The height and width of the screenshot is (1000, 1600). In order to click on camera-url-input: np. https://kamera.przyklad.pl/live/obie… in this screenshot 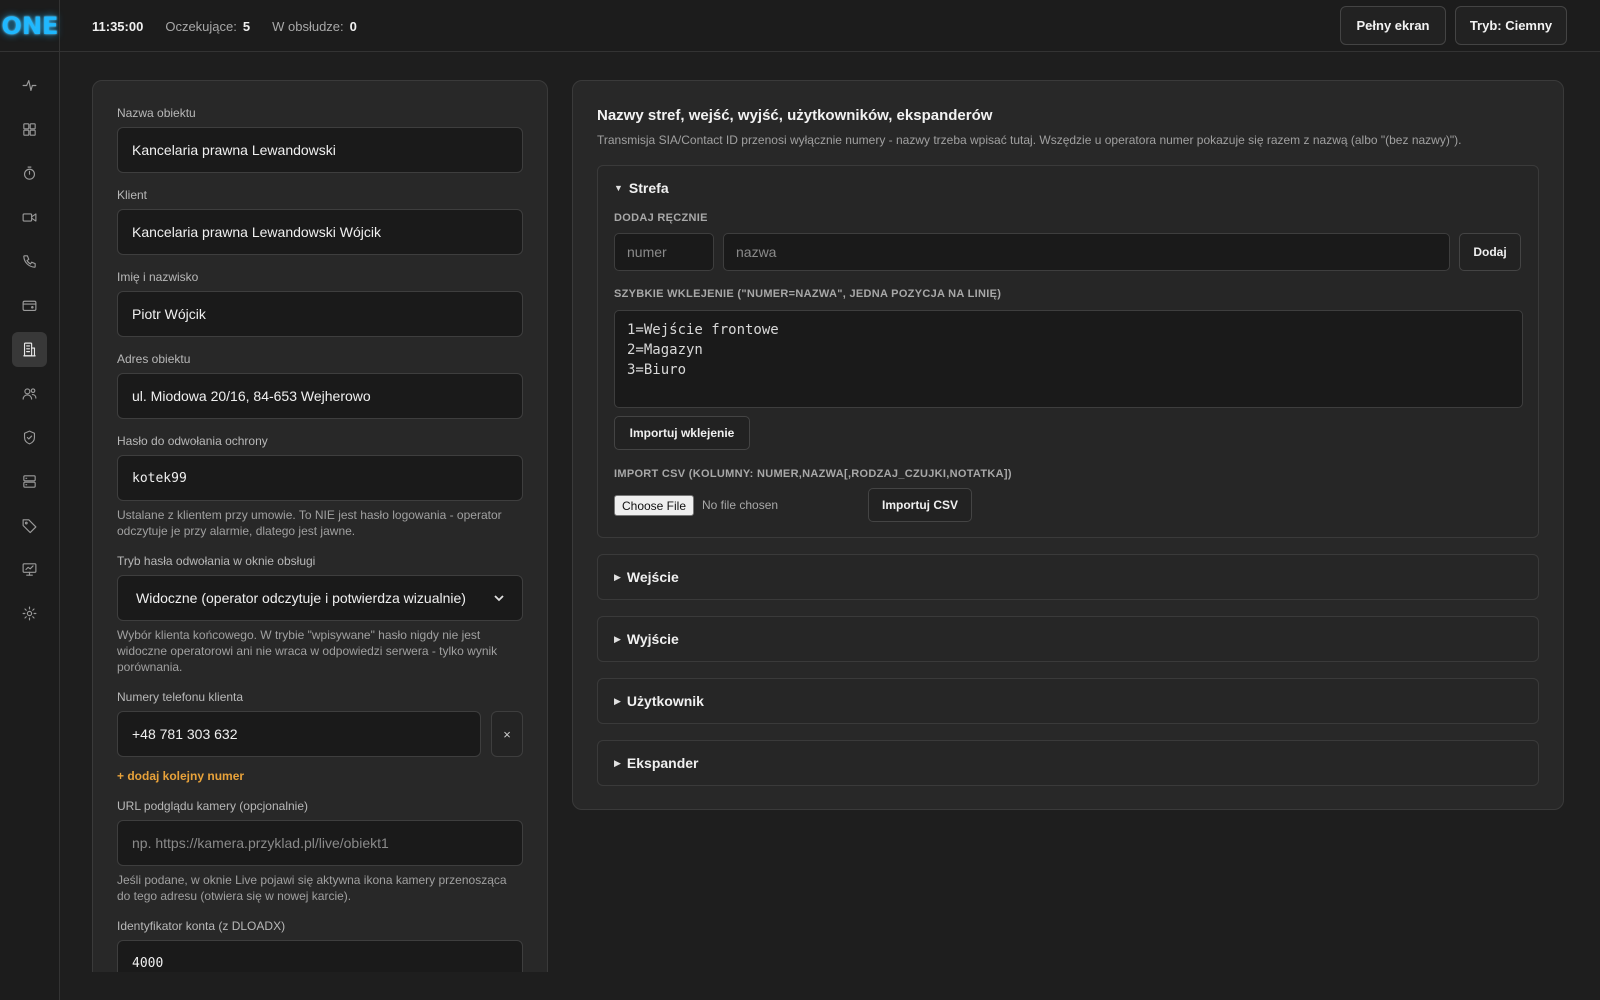, I will do `click(320, 843)`.